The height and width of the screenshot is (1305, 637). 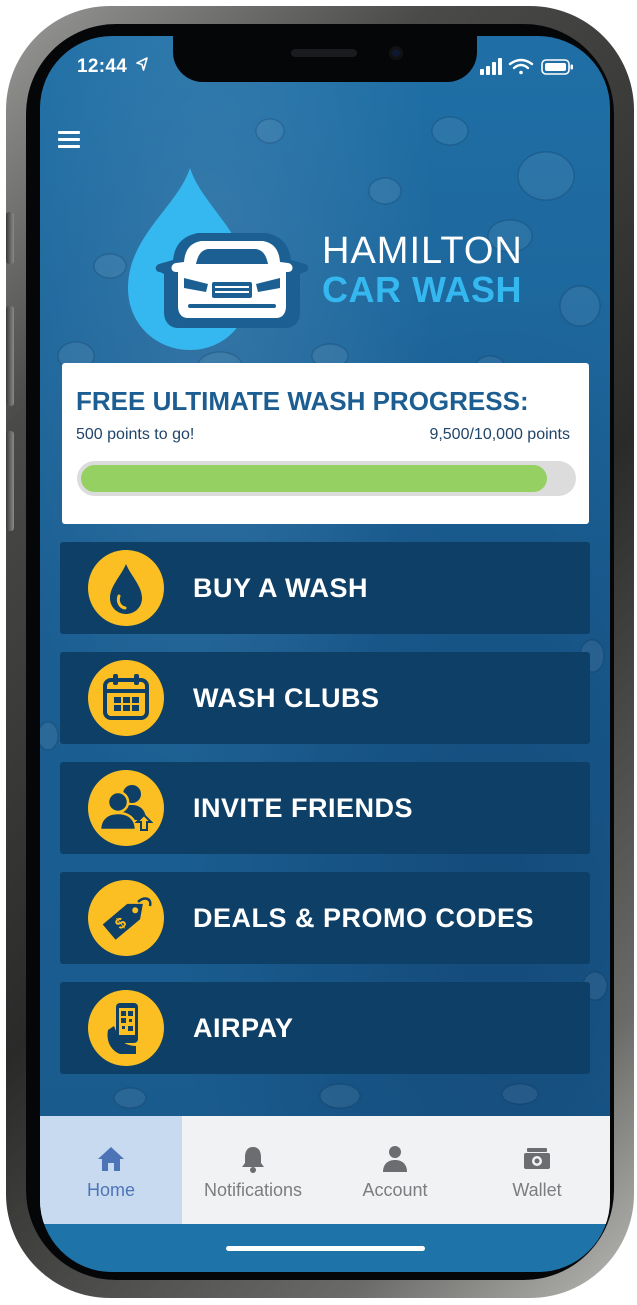 I want to click on speaker-grille, so click(x=324, y=53).